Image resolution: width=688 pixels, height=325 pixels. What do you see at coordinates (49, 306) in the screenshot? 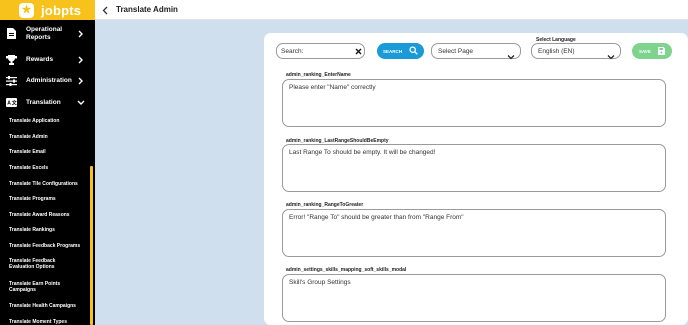
I see `sidebar-subitem-translate-health-campaigns: Translate Health Campaigns` at bounding box center [49, 306].